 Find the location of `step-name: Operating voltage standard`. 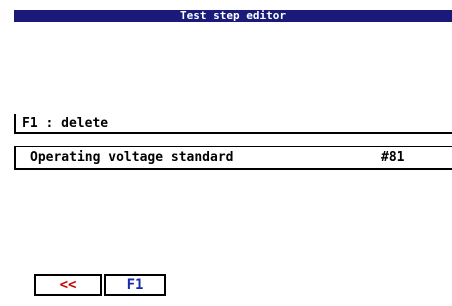

step-name: Operating voltage standard is located at coordinates (132, 157).